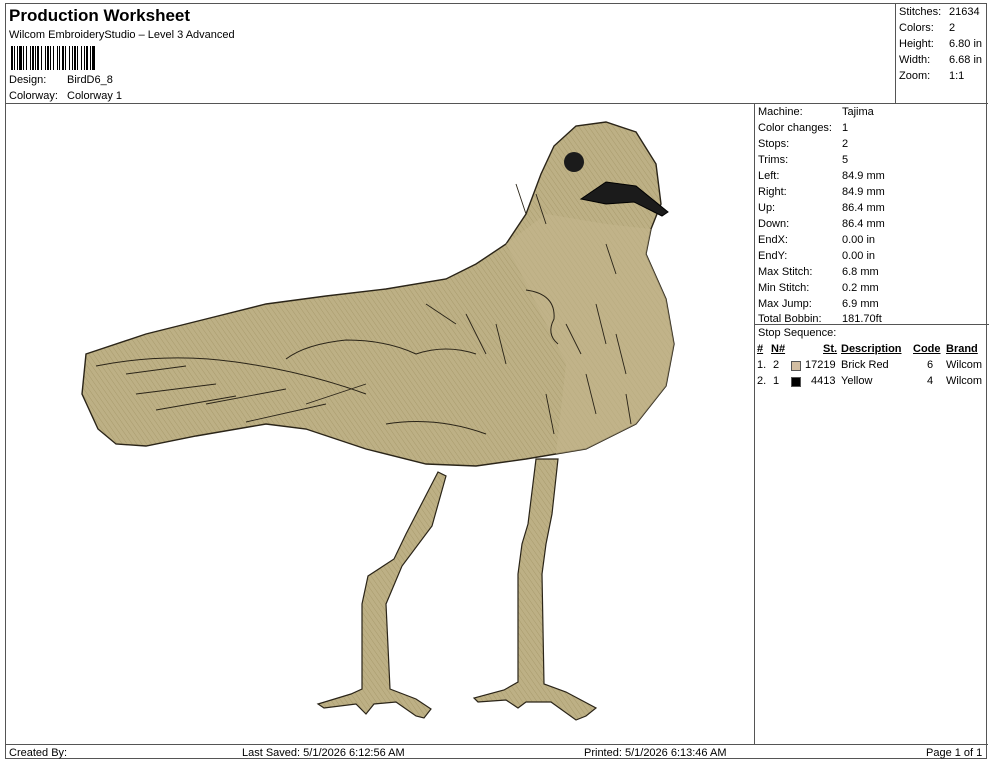 The image size is (990, 762). What do you see at coordinates (818, 274) in the screenshot?
I see `info-row: Max Stitch: 6.8 mm` at bounding box center [818, 274].